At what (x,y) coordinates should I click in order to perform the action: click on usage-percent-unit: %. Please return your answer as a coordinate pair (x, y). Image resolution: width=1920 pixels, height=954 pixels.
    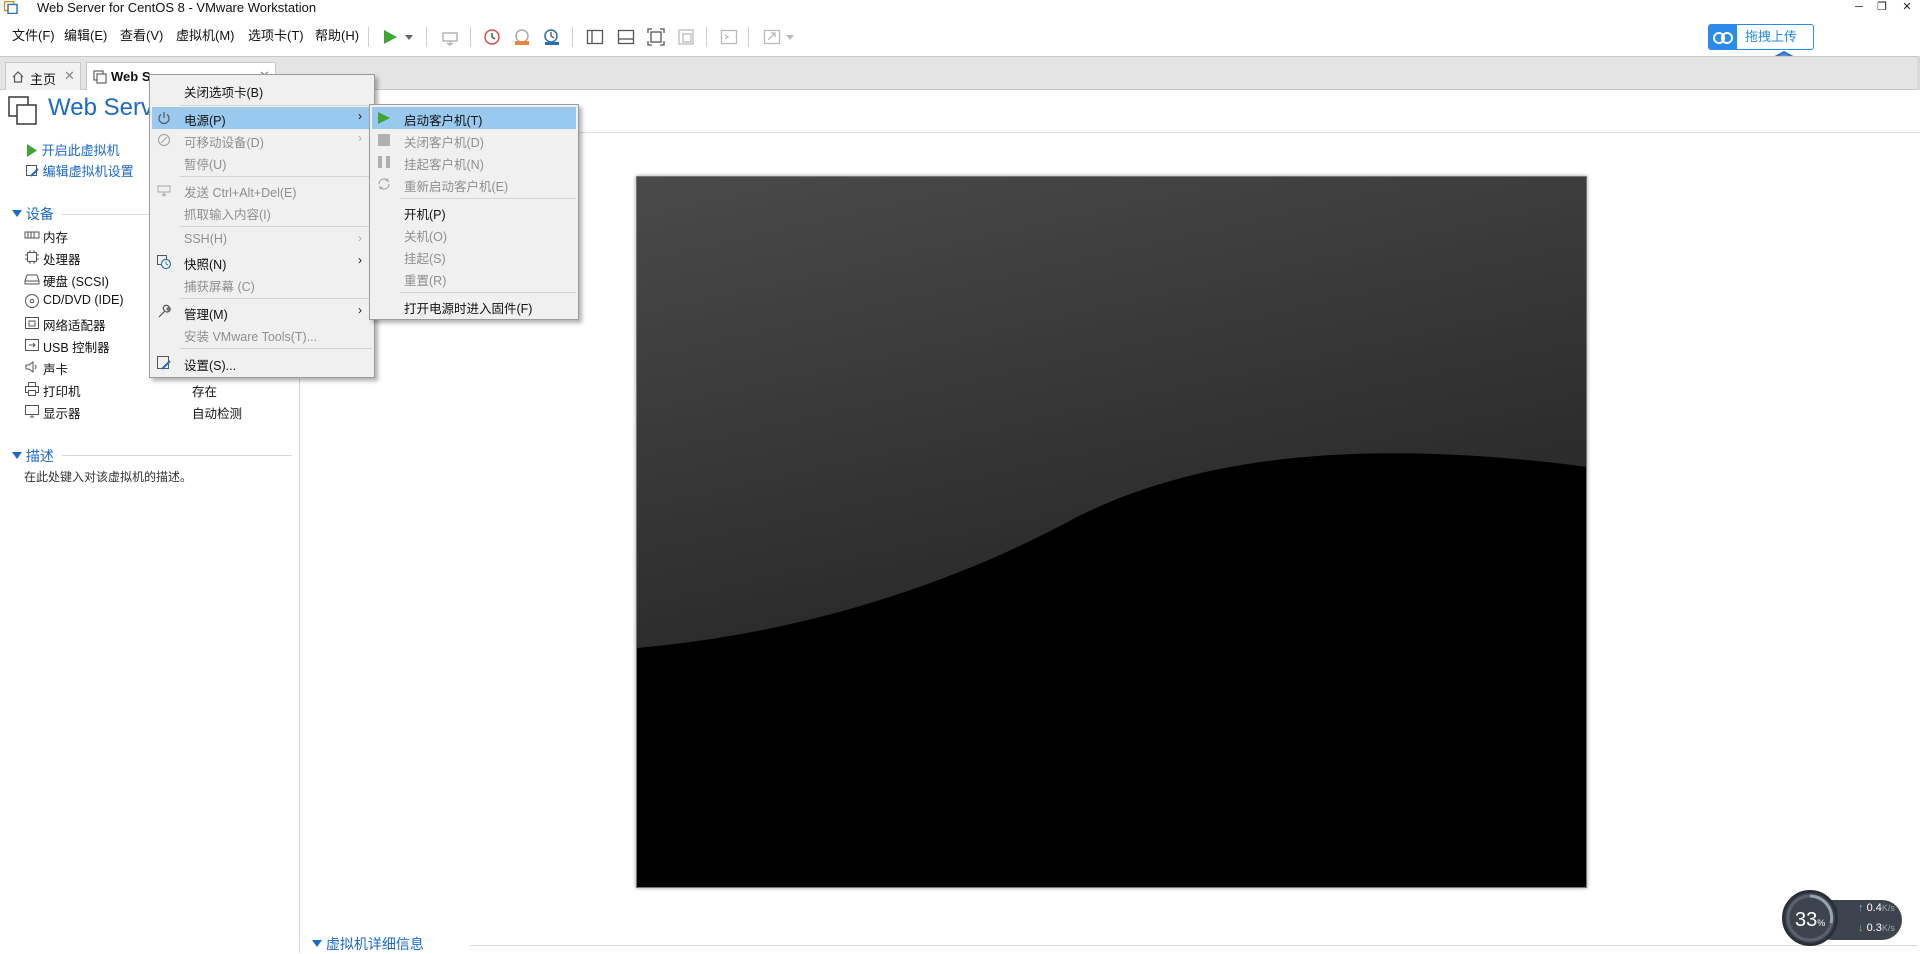
    Looking at the image, I should click on (1821, 923).